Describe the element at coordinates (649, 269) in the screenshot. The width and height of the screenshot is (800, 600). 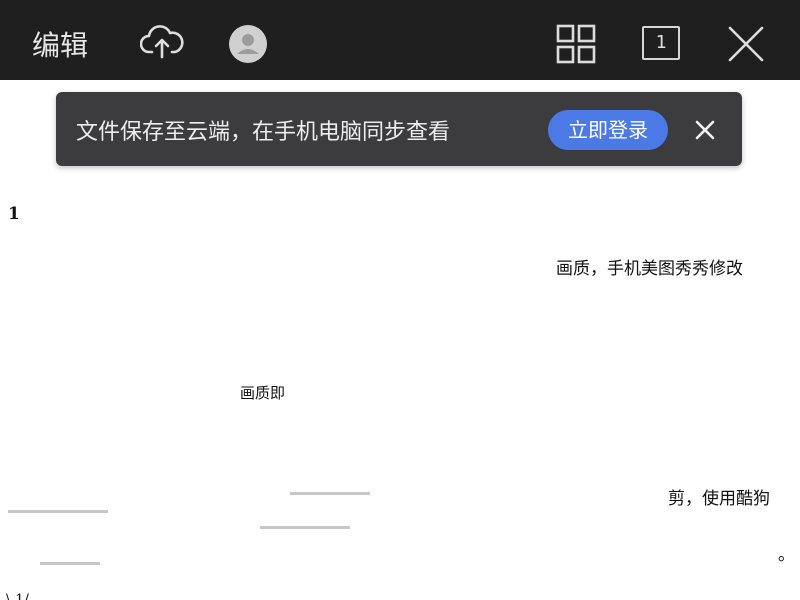
I see `document-text: 画质，手机美图秀秀修改` at that location.